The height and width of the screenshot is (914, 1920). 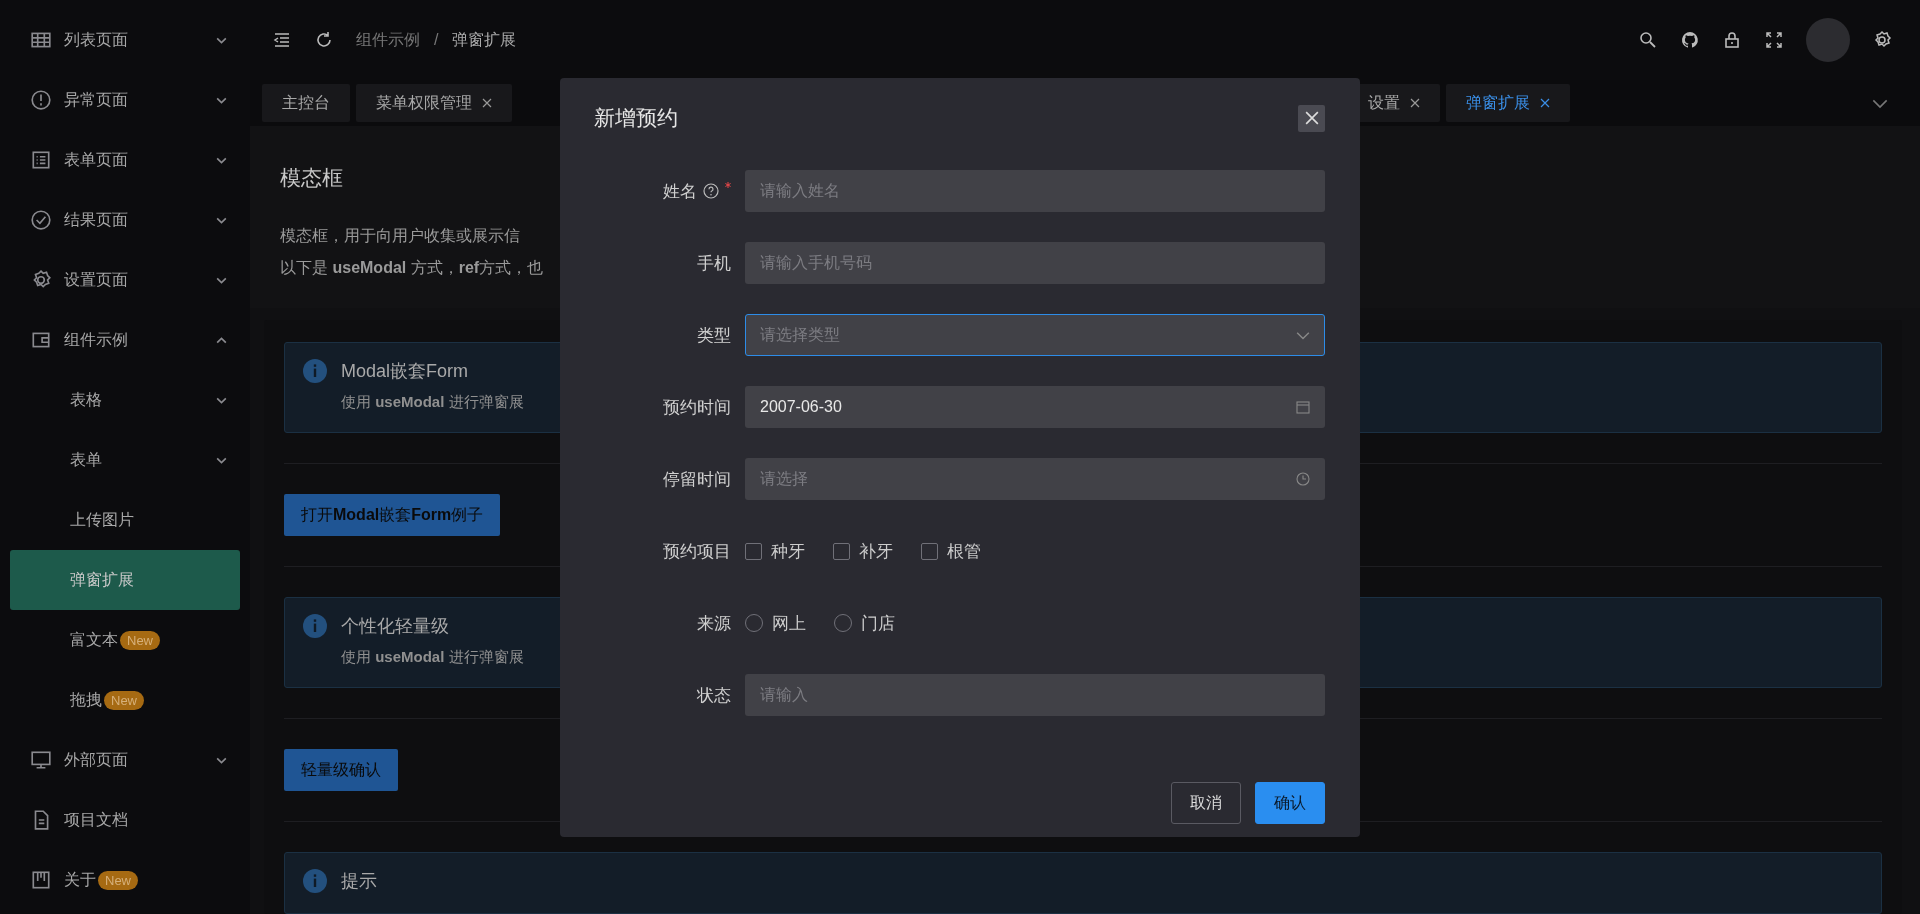 I want to click on alert-title: 个性化轻量级, so click(x=395, y=626).